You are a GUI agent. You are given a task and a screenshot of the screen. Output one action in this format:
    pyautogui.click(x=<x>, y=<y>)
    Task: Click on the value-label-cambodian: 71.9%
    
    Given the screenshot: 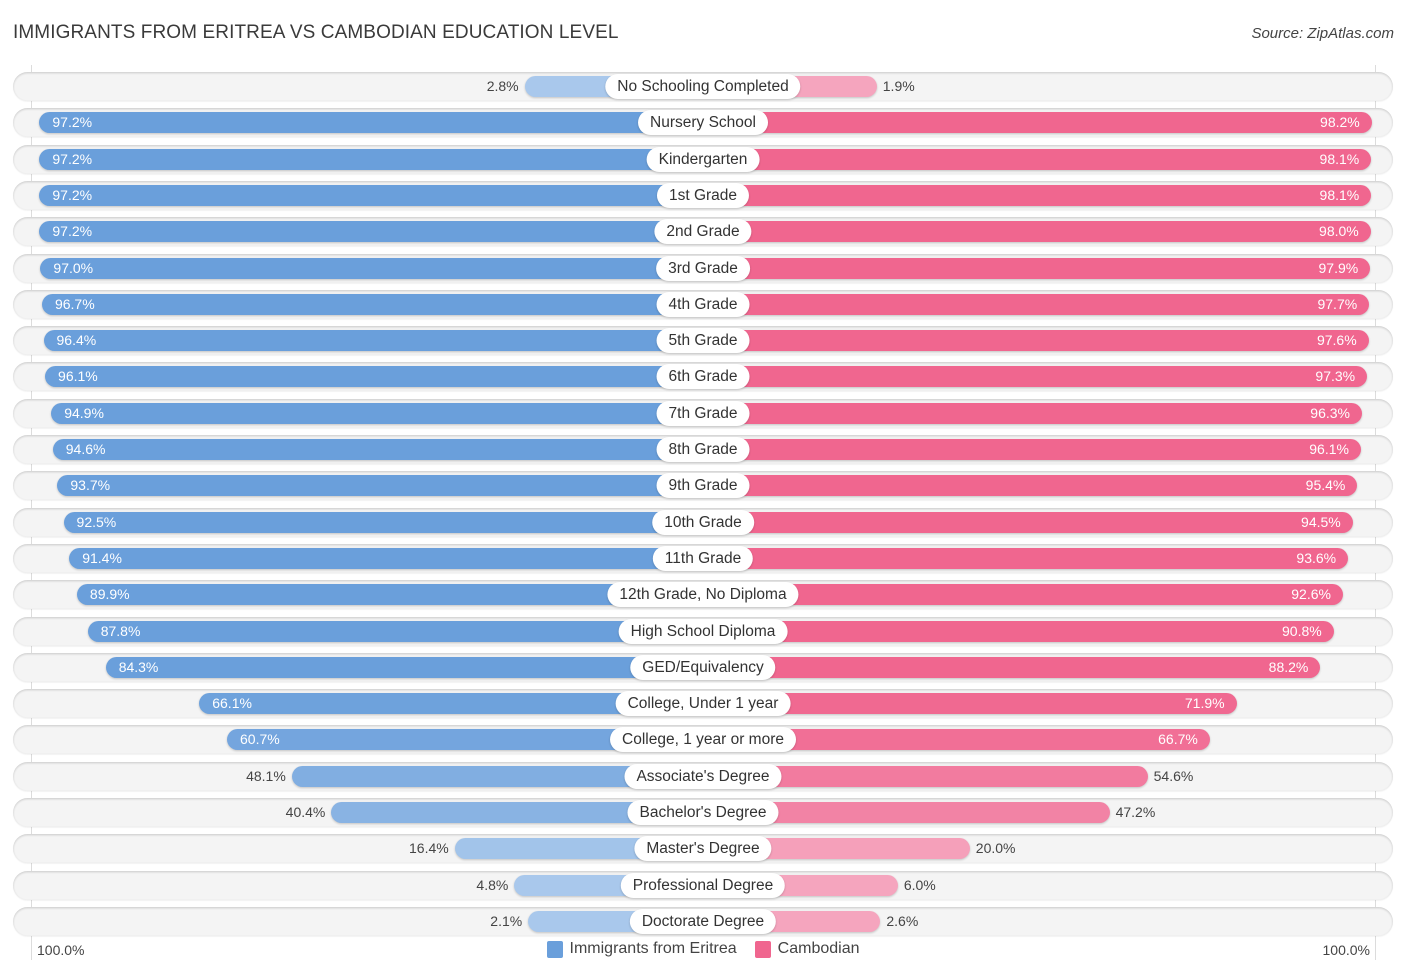 What is the action you would take?
    pyautogui.click(x=1204, y=703)
    